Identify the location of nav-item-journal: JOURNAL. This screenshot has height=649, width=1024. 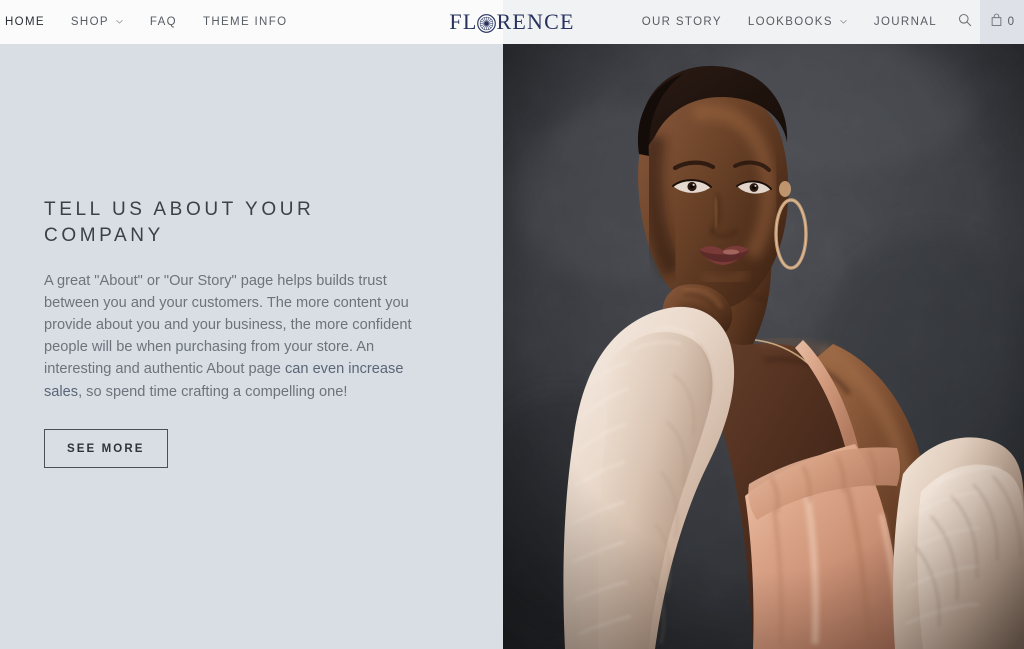
(905, 22).